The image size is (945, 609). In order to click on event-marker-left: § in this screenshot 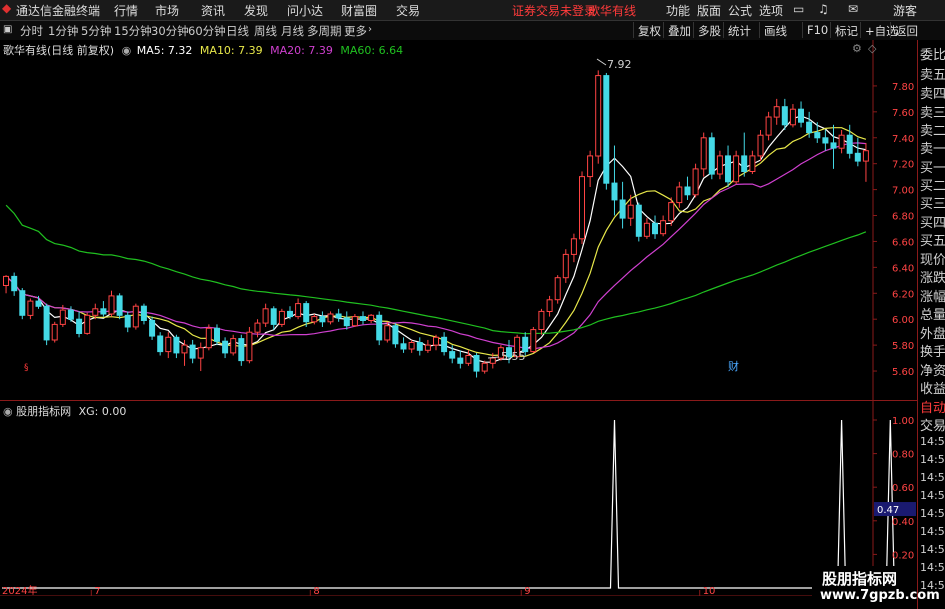, I will do `click(26, 368)`.